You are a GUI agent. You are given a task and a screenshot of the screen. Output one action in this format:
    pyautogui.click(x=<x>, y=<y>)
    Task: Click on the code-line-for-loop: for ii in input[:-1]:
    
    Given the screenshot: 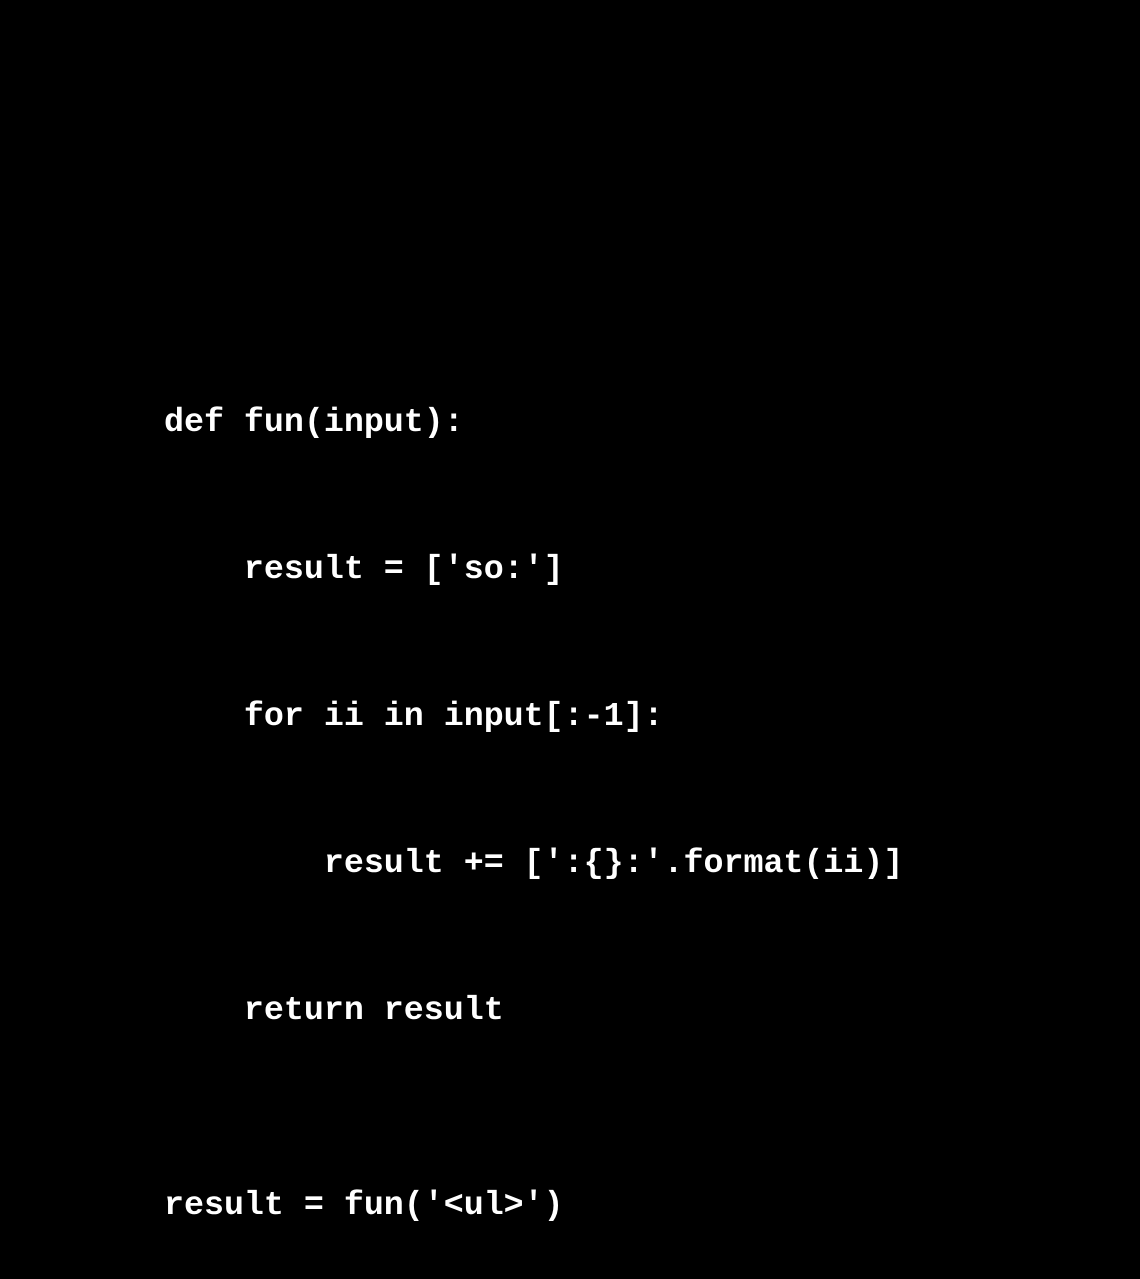 What is the action you would take?
    pyautogui.click(x=414, y=716)
    